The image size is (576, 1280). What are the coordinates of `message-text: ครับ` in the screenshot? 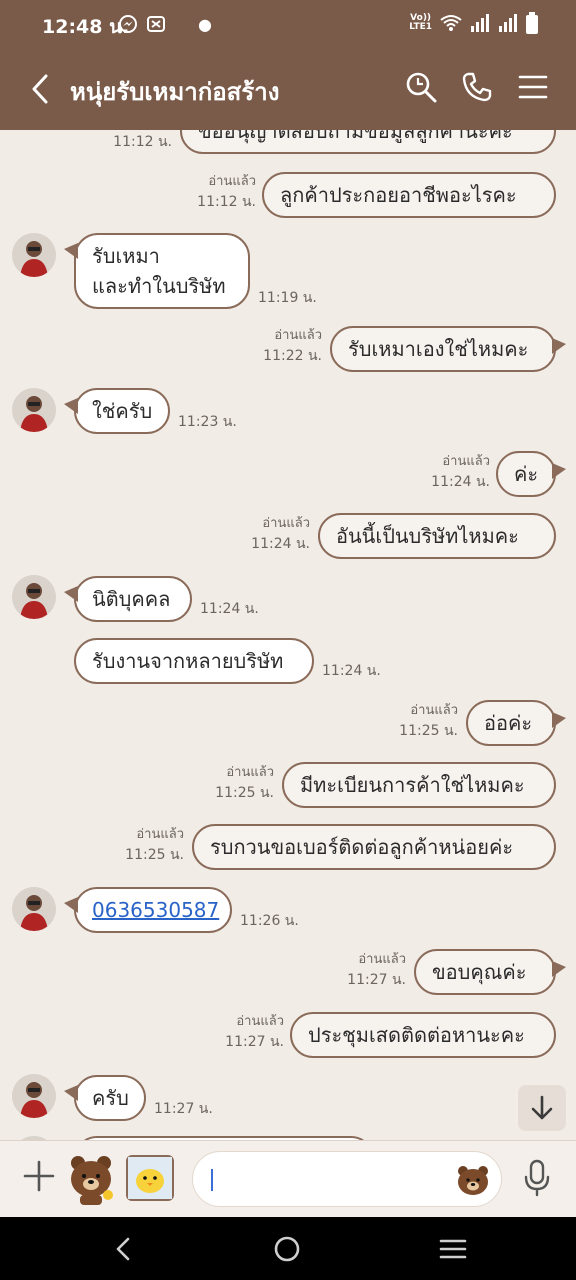 It's located at (110, 1098).